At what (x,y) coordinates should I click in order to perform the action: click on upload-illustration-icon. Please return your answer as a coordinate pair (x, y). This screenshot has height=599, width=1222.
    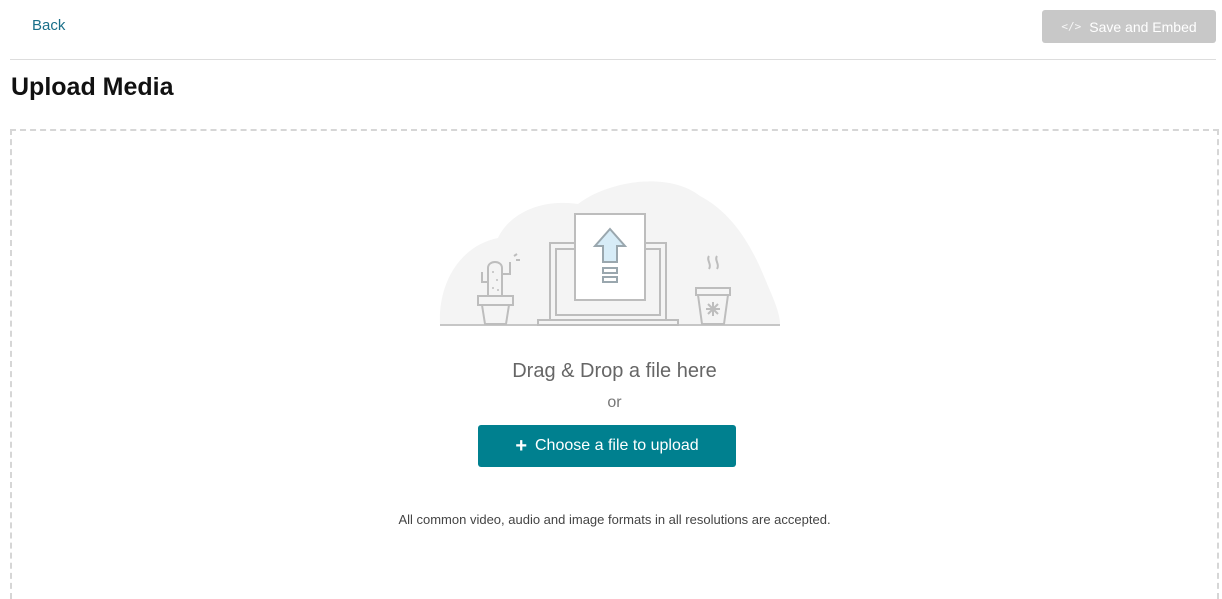
    Looking at the image, I should click on (609, 253).